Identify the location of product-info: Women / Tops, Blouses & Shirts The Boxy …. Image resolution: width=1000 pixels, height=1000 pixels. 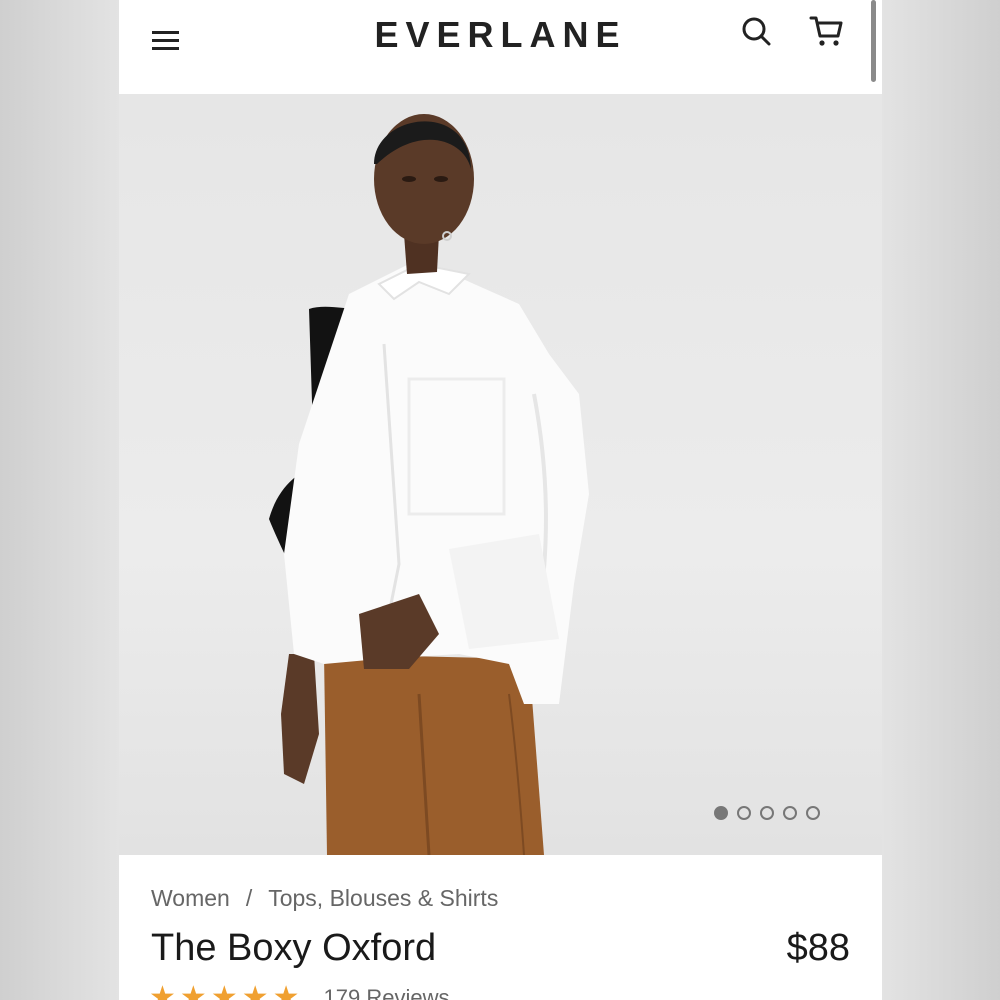
(500, 927).